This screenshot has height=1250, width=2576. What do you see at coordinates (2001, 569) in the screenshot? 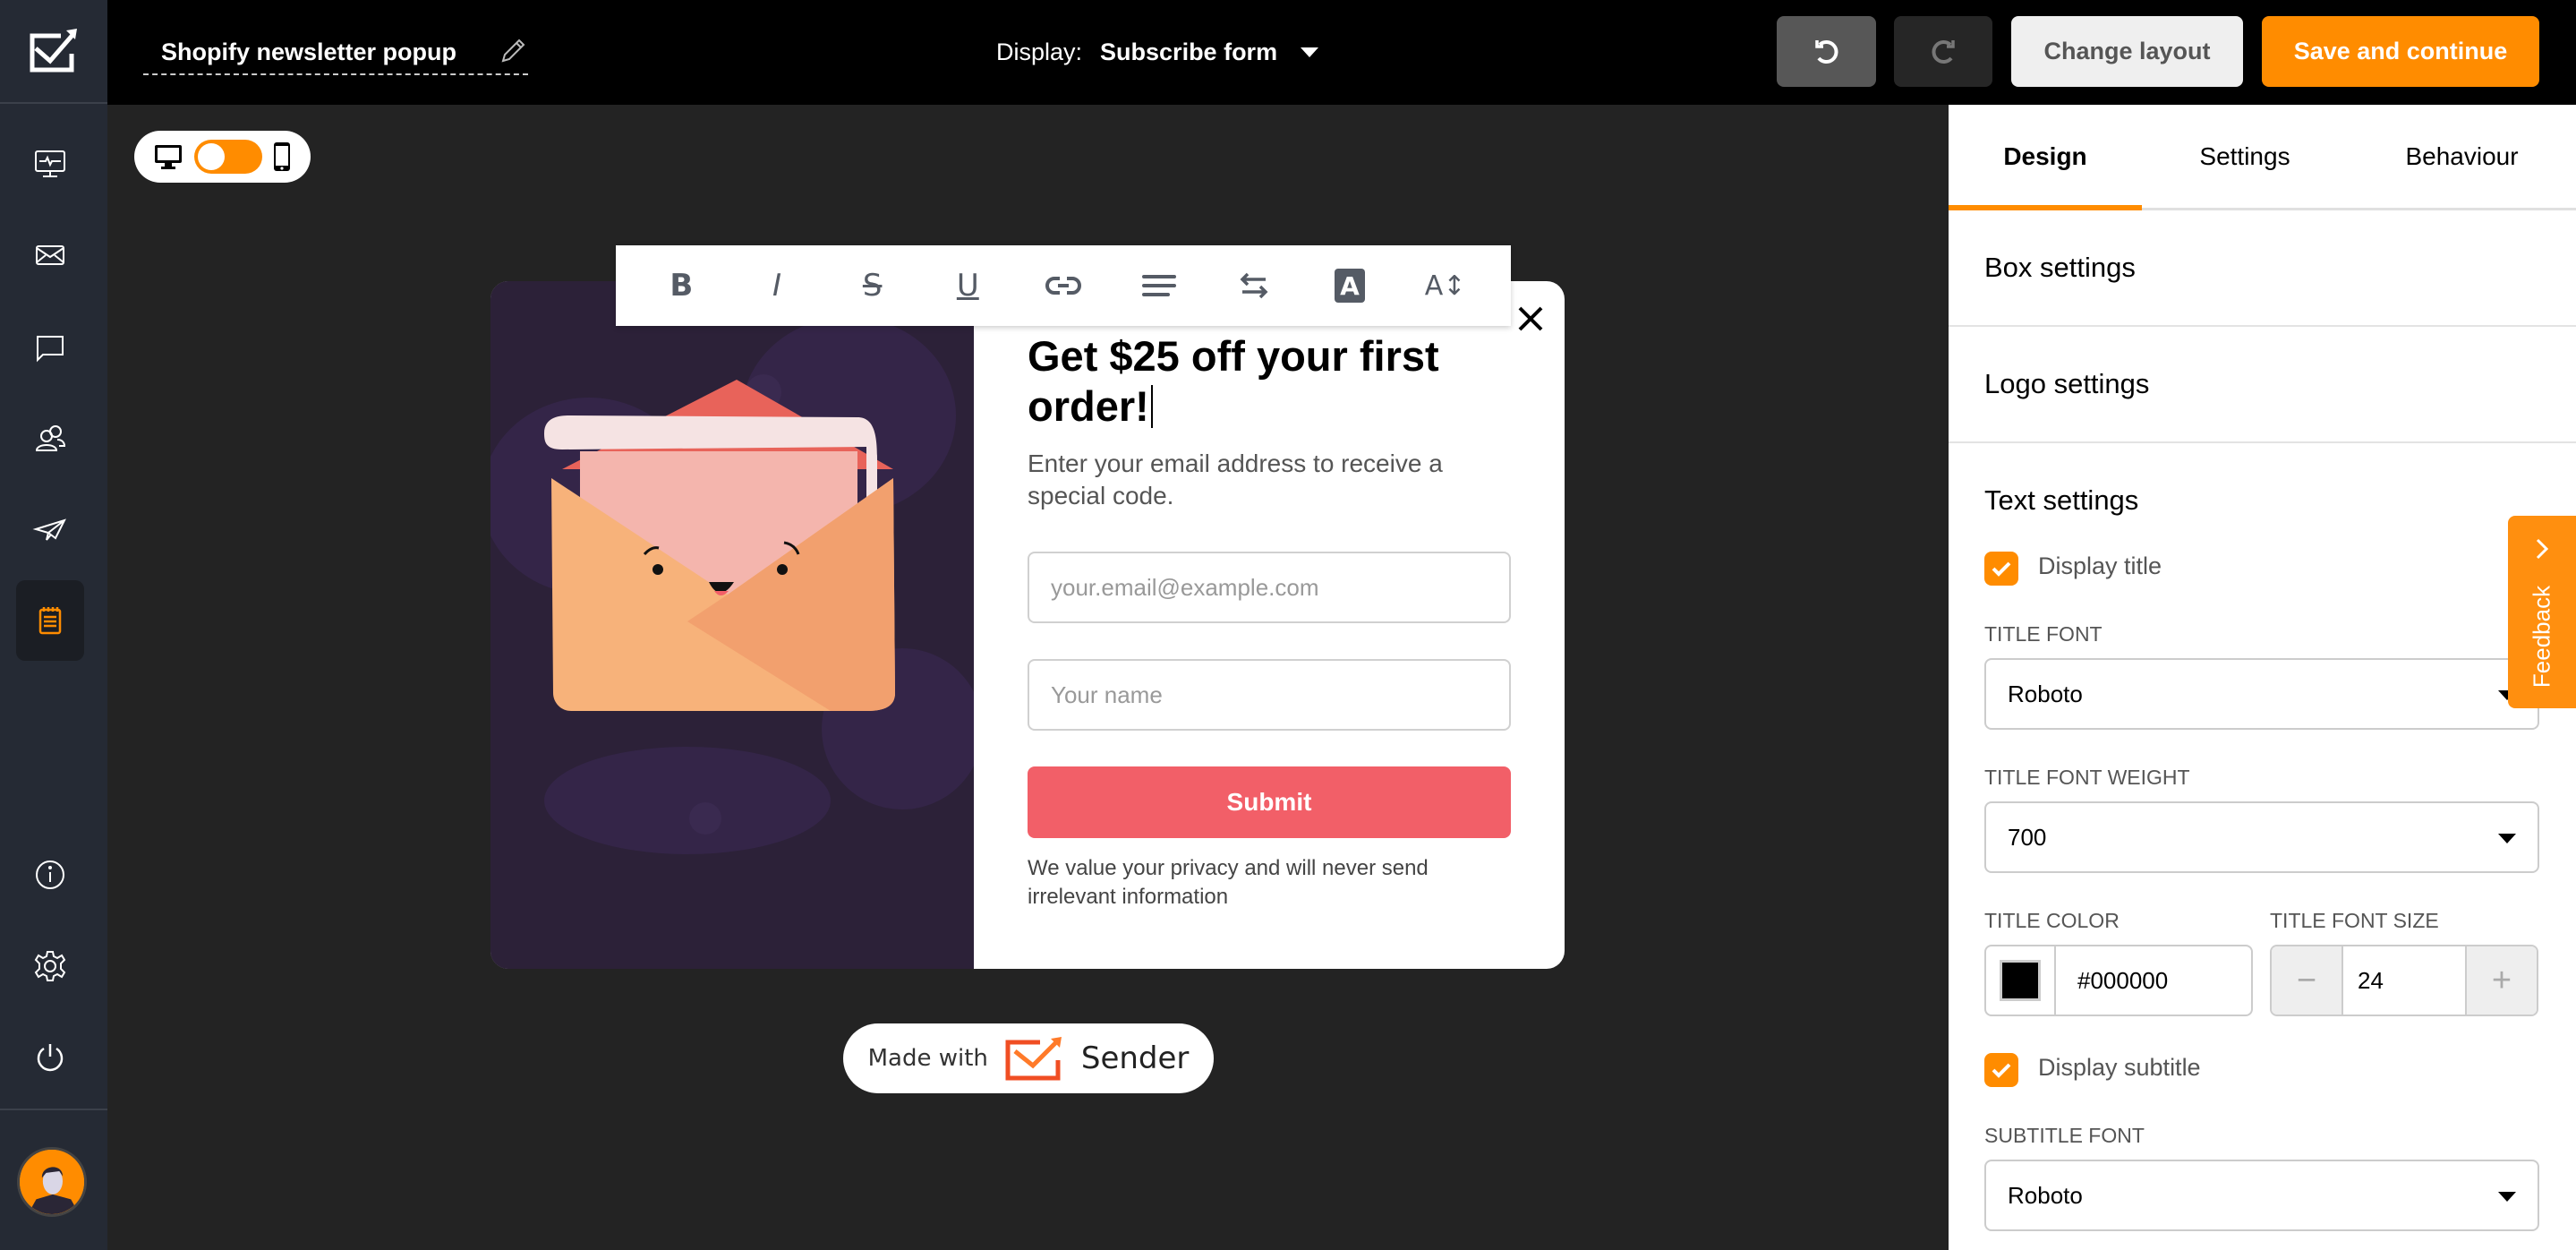
I see `display-title-checkbox` at bounding box center [2001, 569].